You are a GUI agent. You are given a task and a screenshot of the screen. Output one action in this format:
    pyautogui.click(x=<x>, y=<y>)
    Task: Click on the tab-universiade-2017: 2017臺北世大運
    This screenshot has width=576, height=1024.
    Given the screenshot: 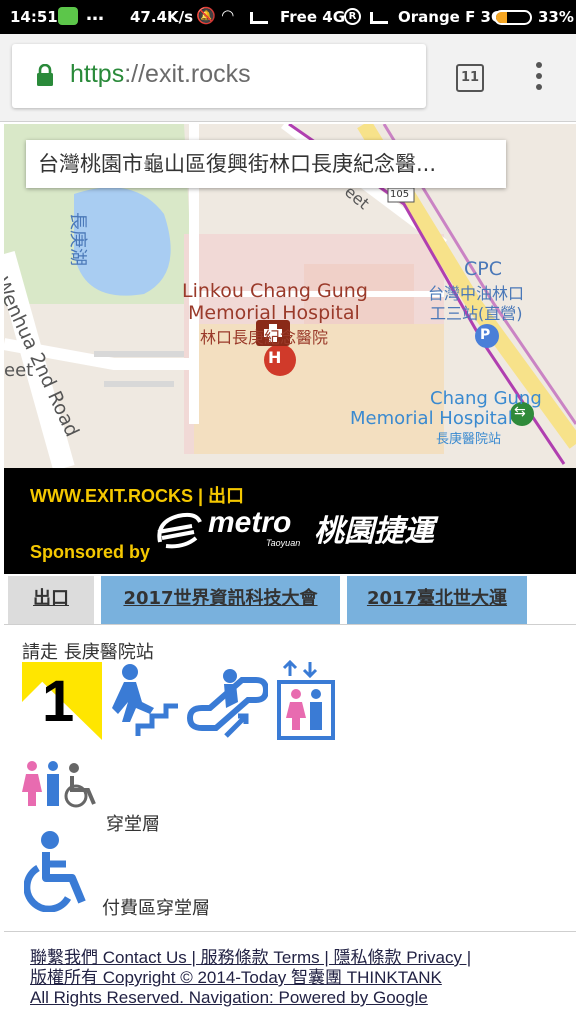 What is the action you would take?
    pyautogui.click(x=437, y=600)
    